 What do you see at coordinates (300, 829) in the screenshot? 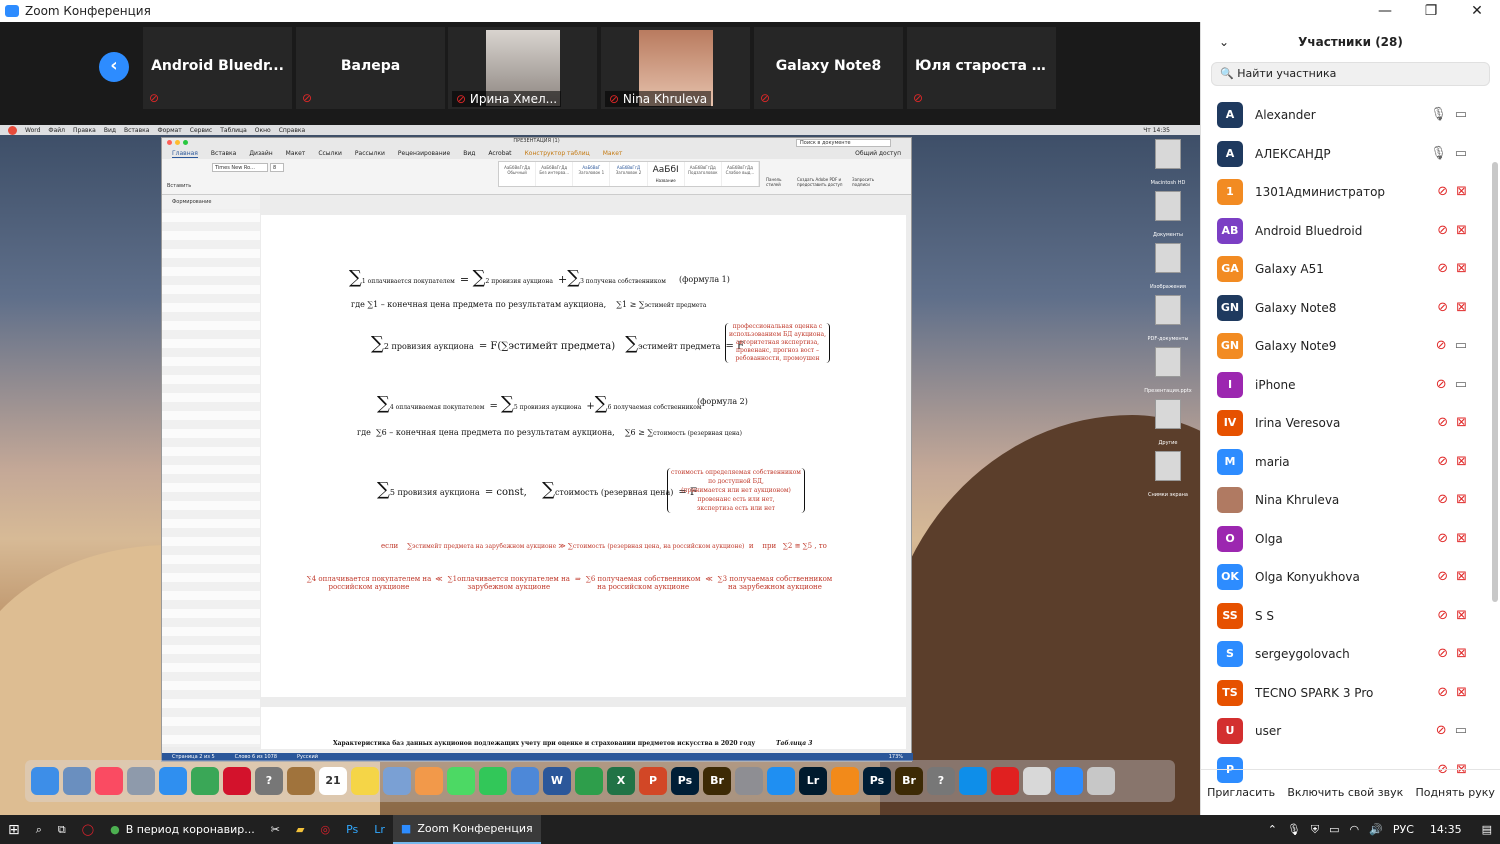
I see `folder-icon: ▰` at bounding box center [300, 829].